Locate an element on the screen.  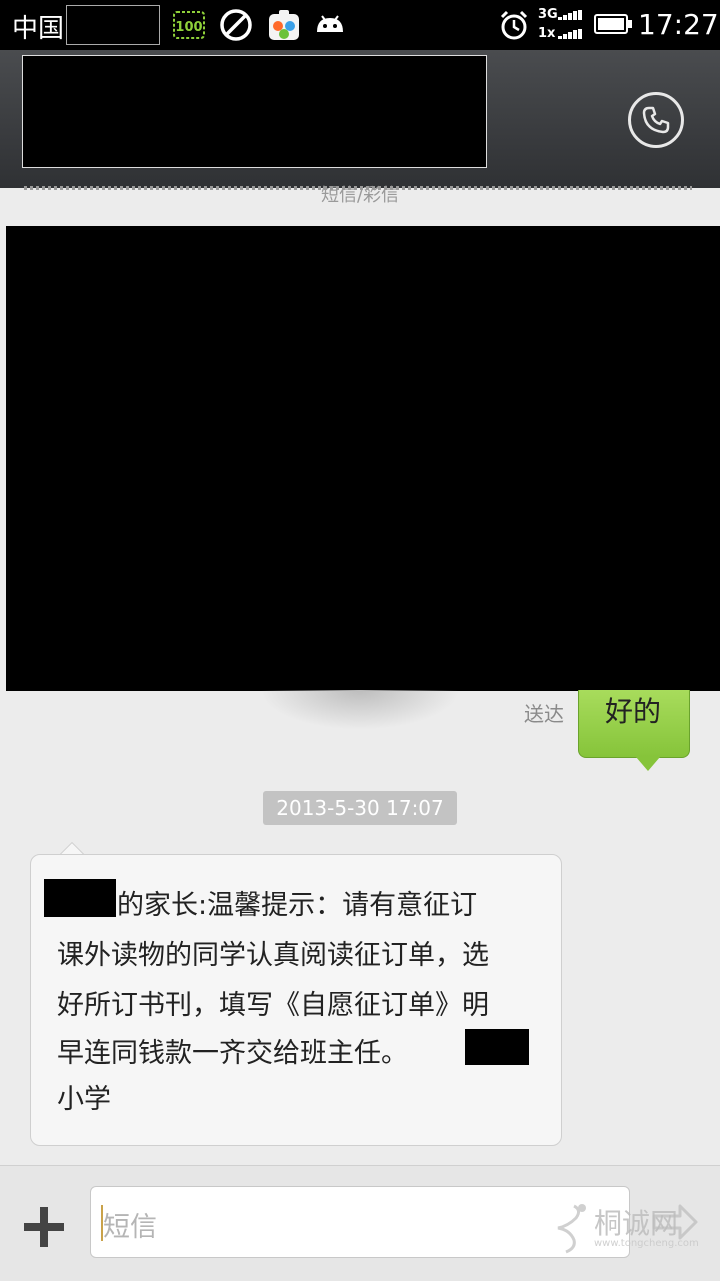
network-type-1x: 1x is located at coordinates (547, 33).